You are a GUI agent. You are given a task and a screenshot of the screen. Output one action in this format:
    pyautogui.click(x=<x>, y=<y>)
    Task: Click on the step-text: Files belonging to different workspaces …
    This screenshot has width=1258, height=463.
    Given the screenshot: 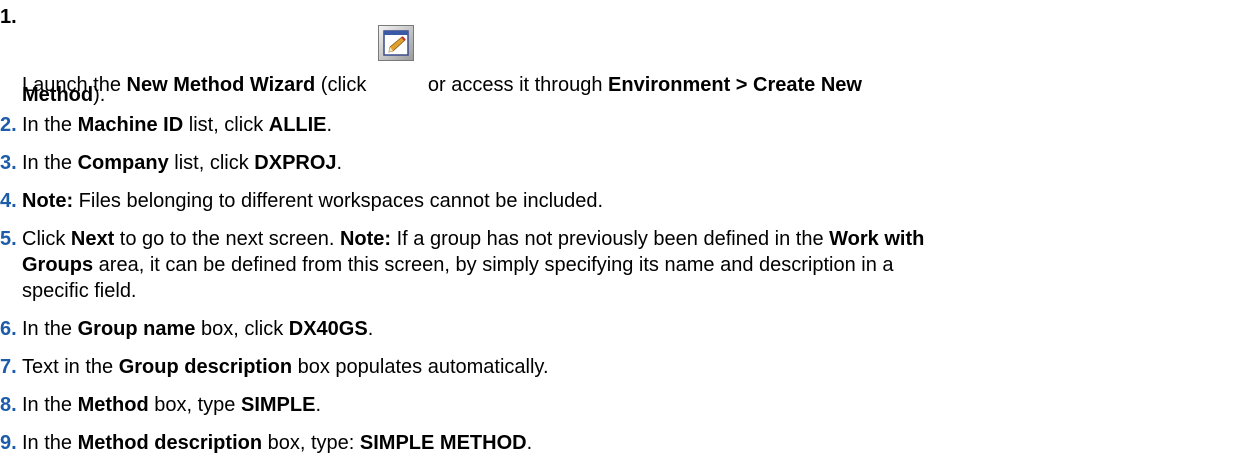 What is the action you would take?
    pyautogui.click(x=338, y=201)
    